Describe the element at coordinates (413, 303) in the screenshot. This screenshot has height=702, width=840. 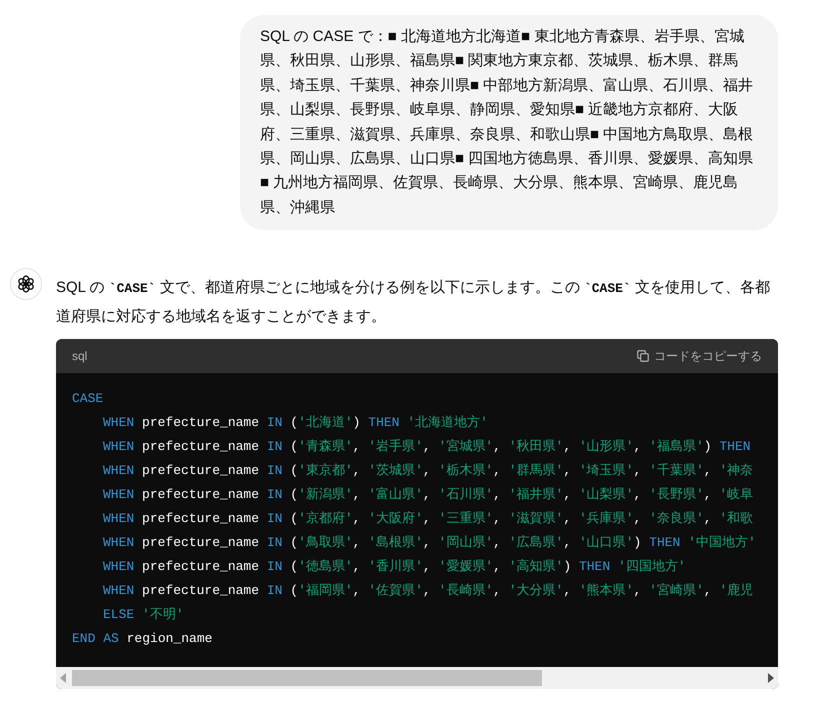
I see `assistant-message-text: SQL の `CASE` 文で、都道府県ごとに地域を分ける例を以下に示します。この `CASE` 文を使用して、各都道府県に対応する地域名を返すことができます。` at that location.